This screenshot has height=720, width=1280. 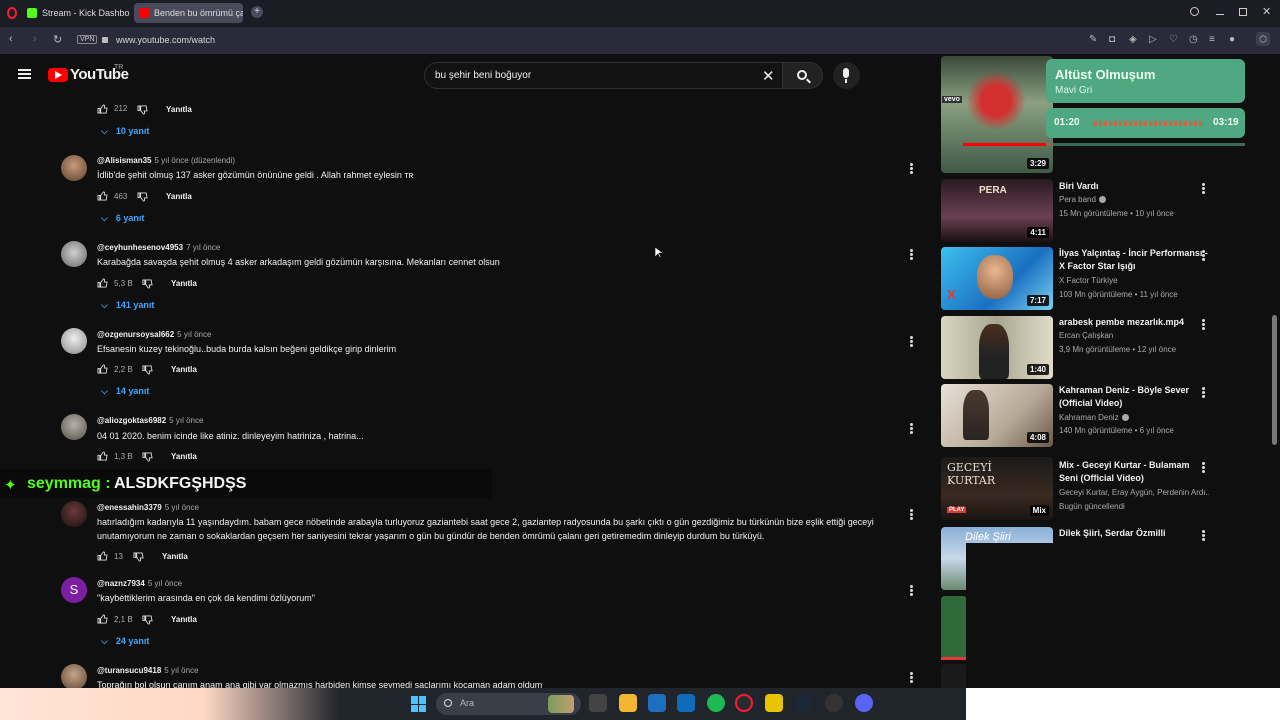 What do you see at coordinates (148, 507) in the screenshot?
I see `comment-author: @enessahin3379 5 yıl önce` at bounding box center [148, 507].